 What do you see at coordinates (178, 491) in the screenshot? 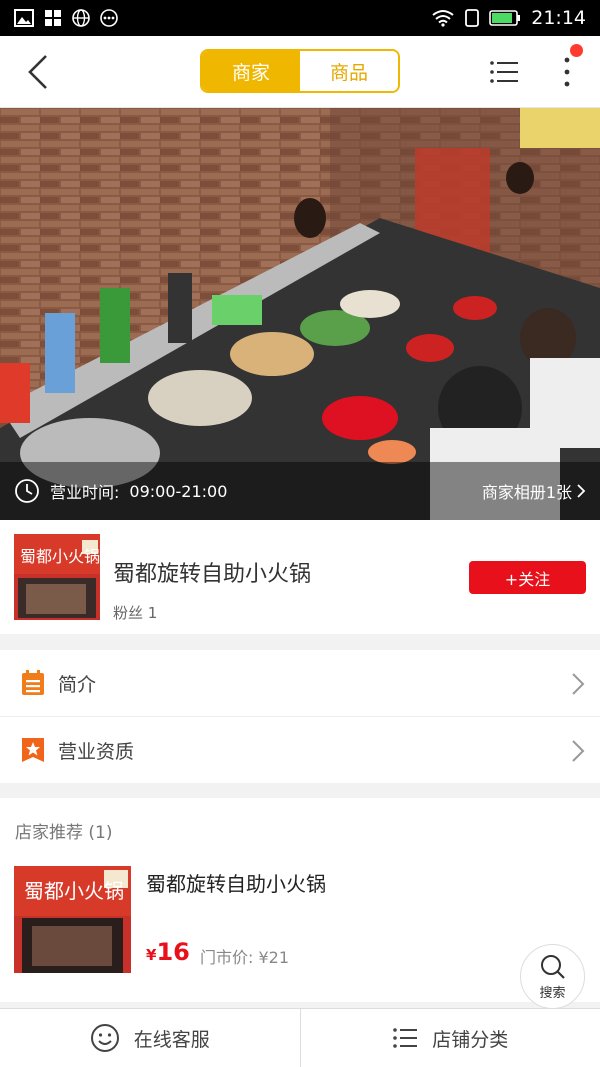
I see `hours-value: 09:00-21:00` at bounding box center [178, 491].